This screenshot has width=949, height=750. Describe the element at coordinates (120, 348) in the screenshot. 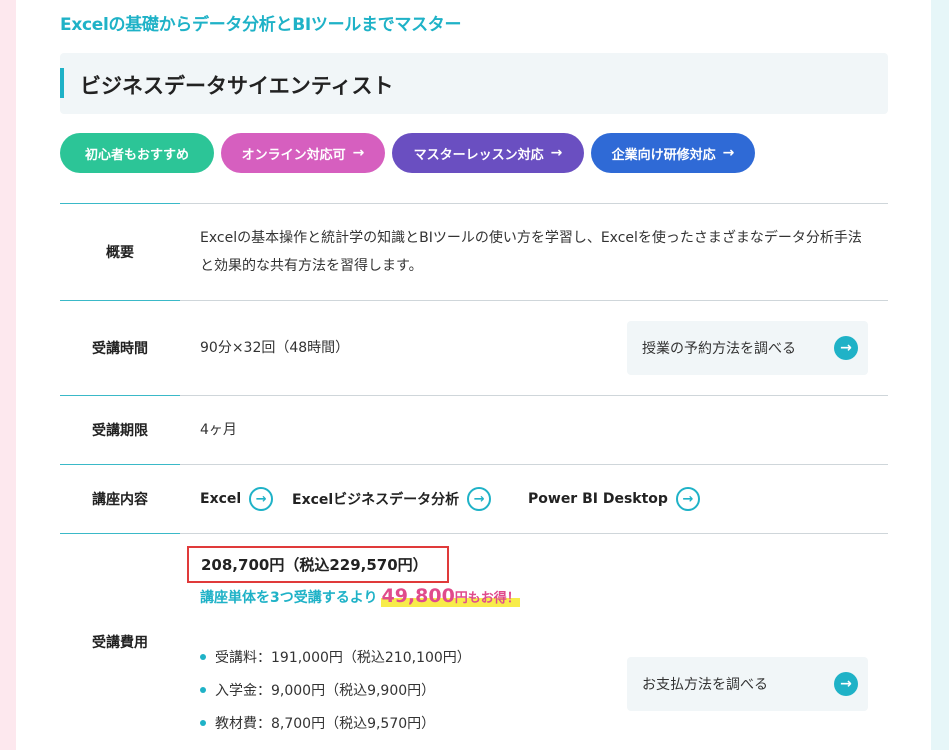

I see `duration-label: 受講時間` at that location.